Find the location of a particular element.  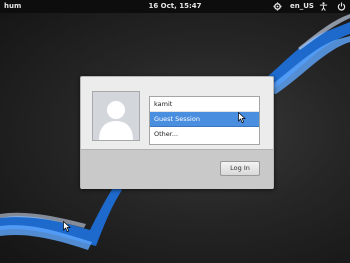

accessibility-icon is located at coordinates (323, 6).